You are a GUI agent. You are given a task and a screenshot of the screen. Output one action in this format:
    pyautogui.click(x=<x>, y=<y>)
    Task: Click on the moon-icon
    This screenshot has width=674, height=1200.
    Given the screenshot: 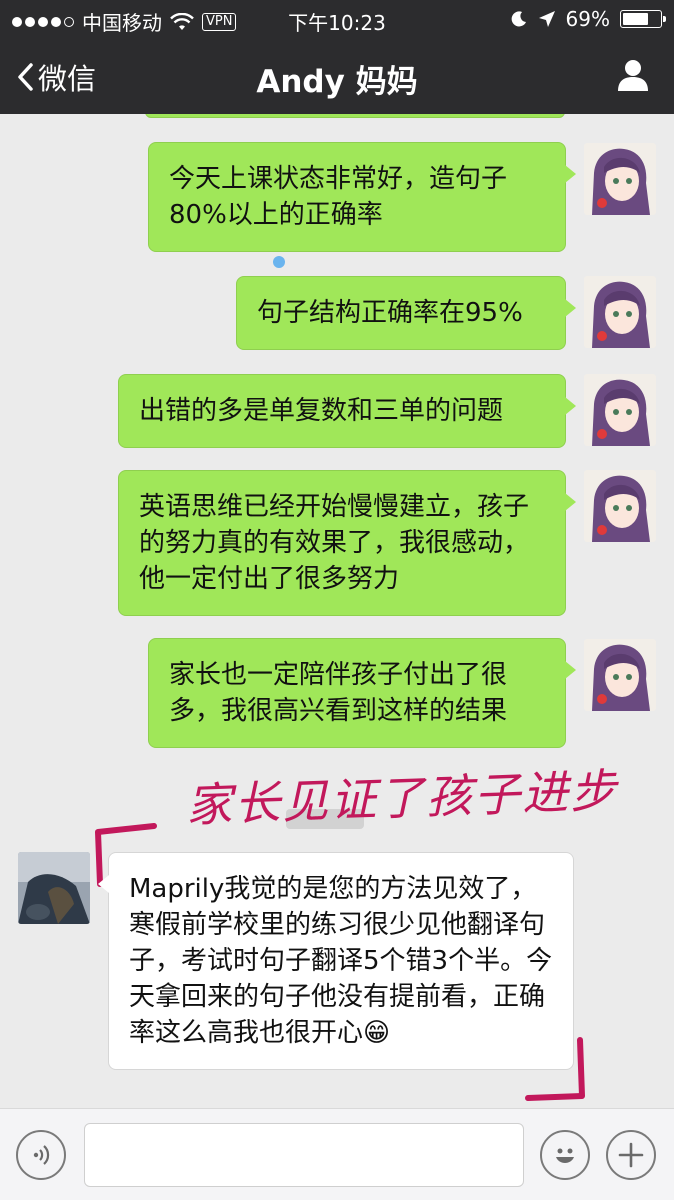 What is the action you would take?
    pyautogui.click(x=518, y=19)
    